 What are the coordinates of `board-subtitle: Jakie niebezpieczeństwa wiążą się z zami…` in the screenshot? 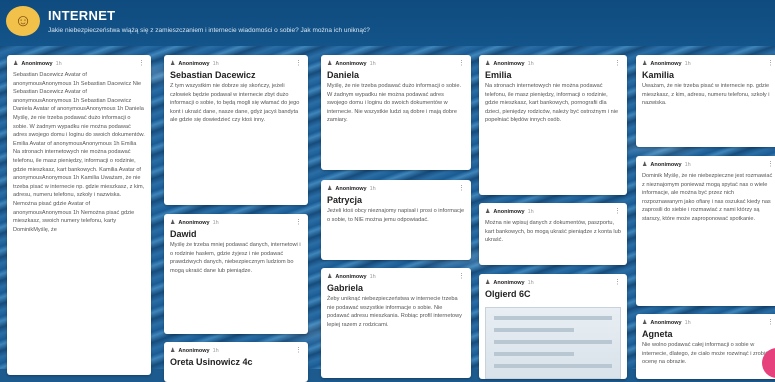 It's located at (209, 30).